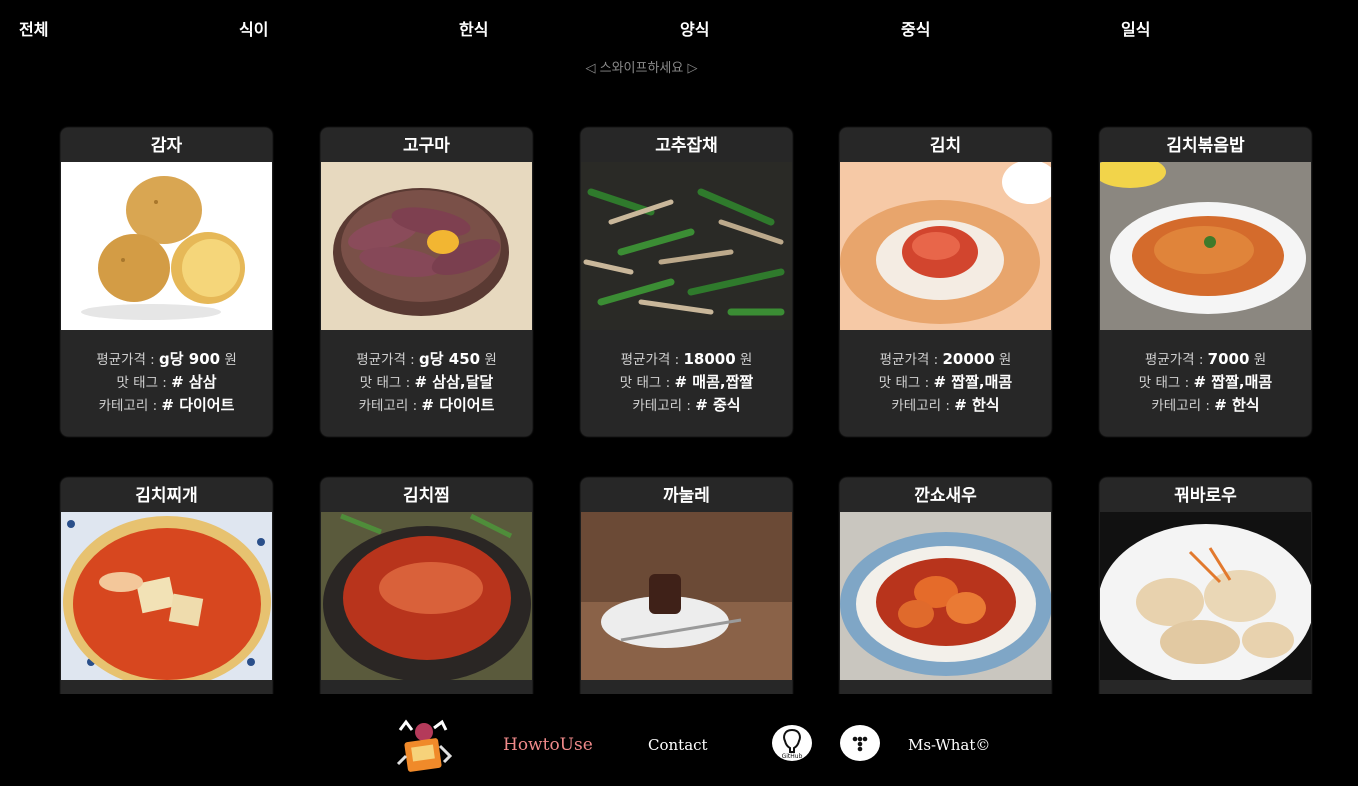 The width and height of the screenshot is (1358, 786). What do you see at coordinates (166, 596) in the screenshot?
I see `kimchi-stew-image` at bounding box center [166, 596].